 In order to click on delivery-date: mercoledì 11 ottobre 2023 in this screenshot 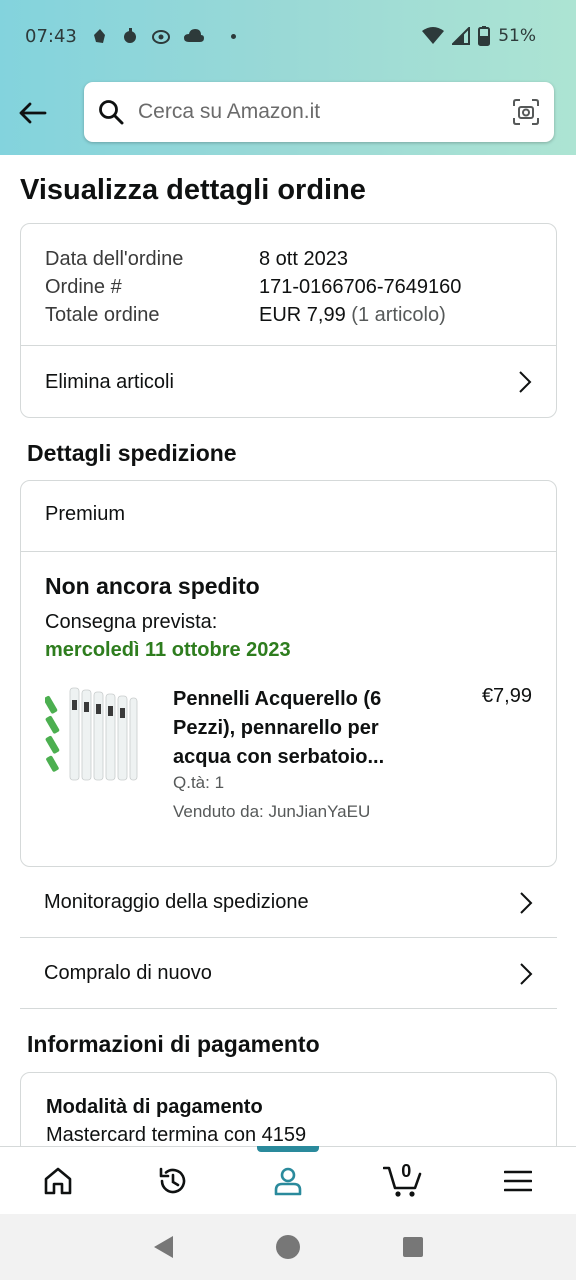, I will do `click(168, 650)`.